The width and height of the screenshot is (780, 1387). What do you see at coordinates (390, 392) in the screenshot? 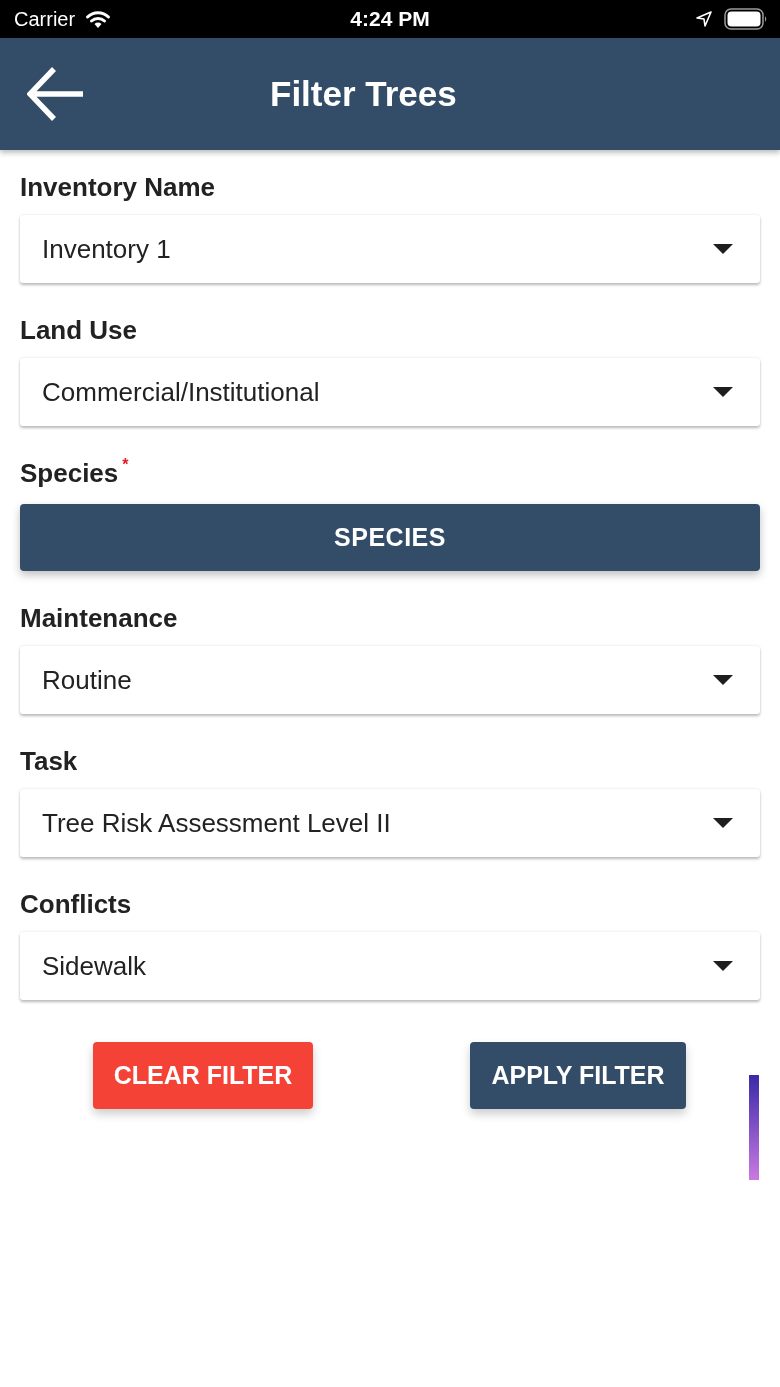
I see `dropdown-field: Commercial/Institutional` at bounding box center [390, 392].